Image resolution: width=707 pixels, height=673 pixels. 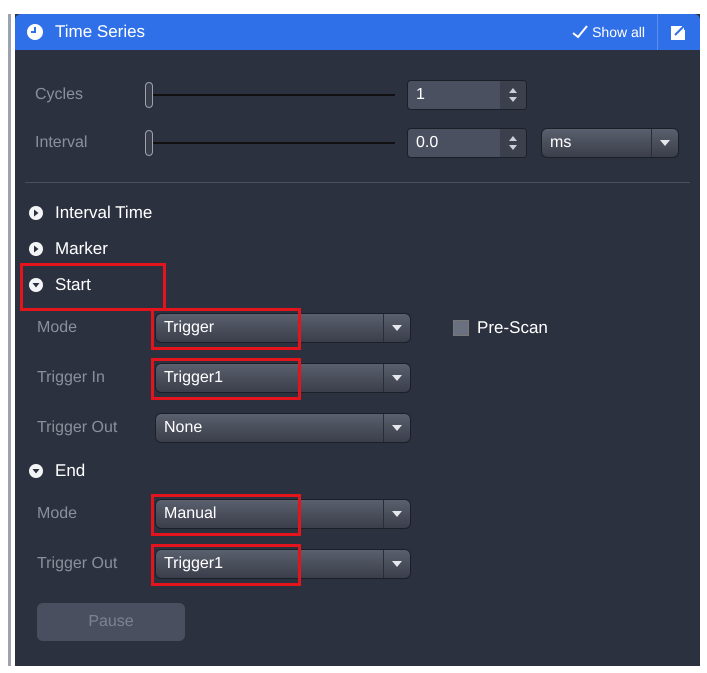 I want to click on number-spinner: 0.0, so click(x=467, y=143).